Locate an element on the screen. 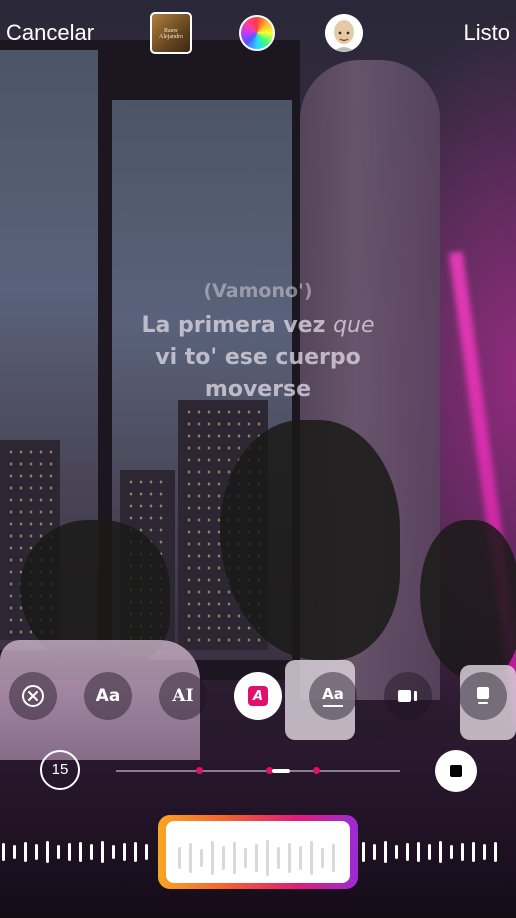 This screenshot has height=918, width=516. album-art-icon: Rauw Alejandro is located at coordinates (171, 33).